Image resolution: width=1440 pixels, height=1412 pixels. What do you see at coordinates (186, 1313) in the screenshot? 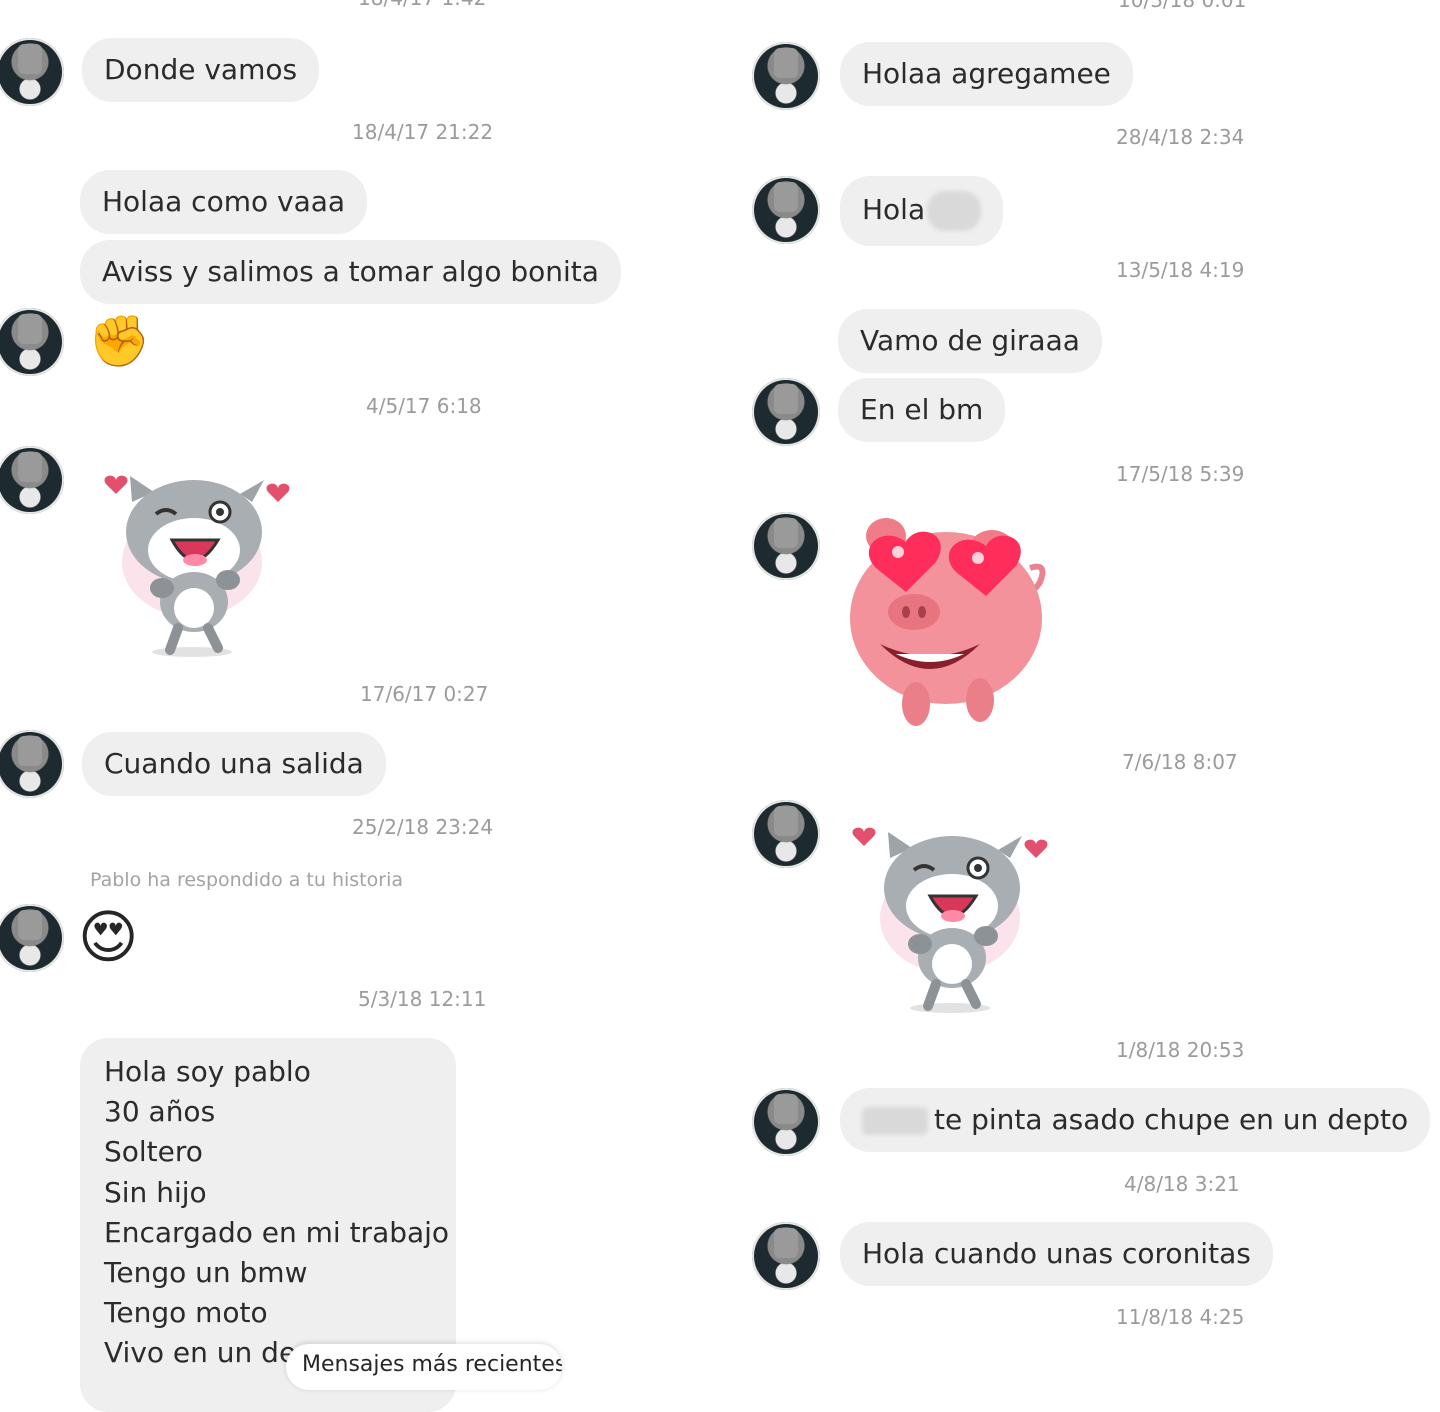
I see `intro-line: Tengo moto` at bounding box center [186, 1313].